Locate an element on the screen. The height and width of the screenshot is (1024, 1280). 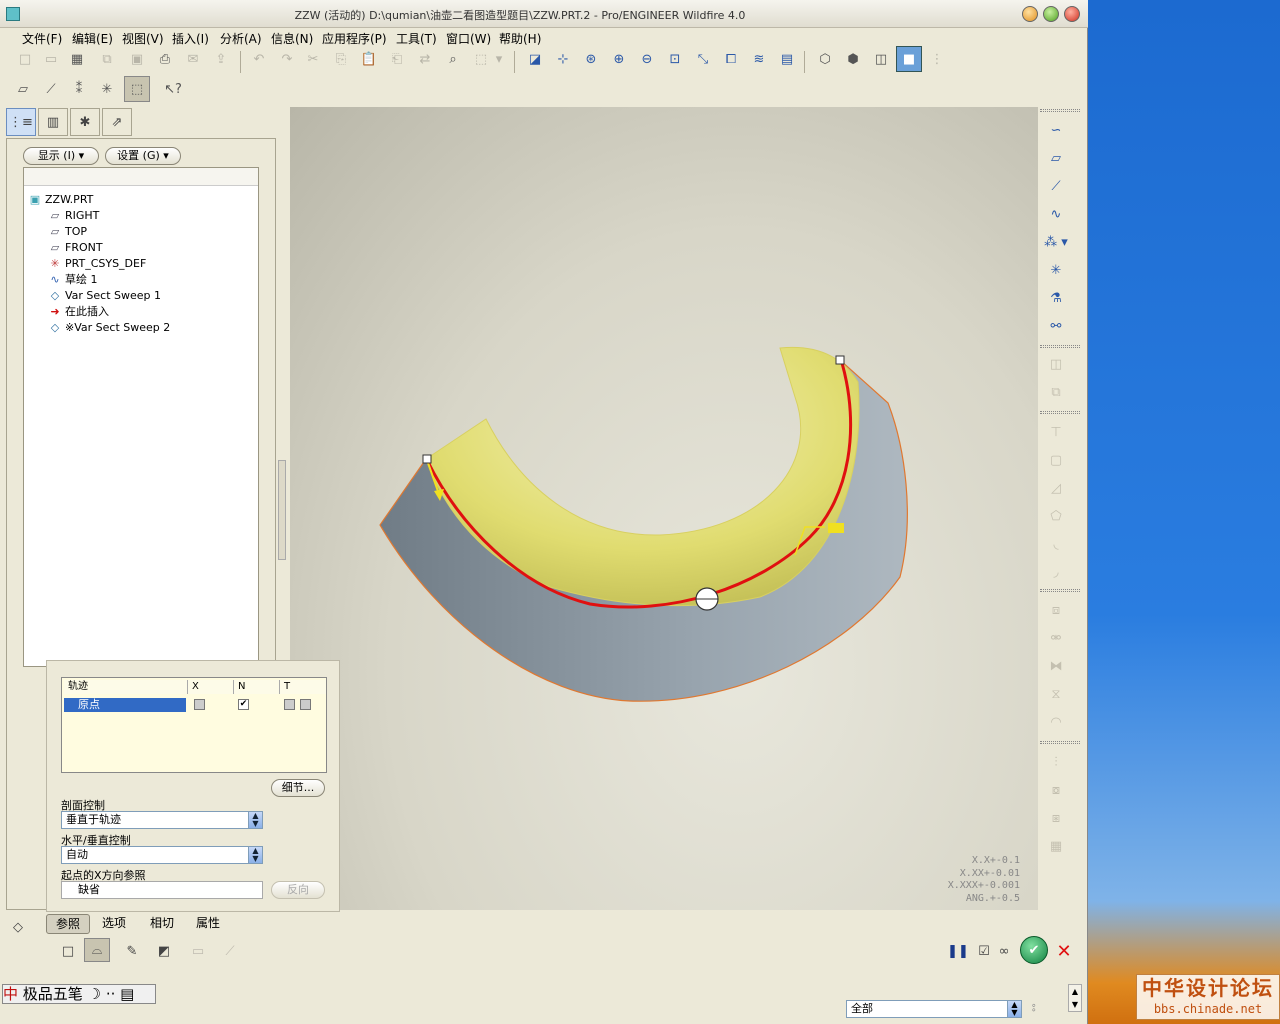
wireframe-icon: ⬡ is located at coordinates (825, 59).